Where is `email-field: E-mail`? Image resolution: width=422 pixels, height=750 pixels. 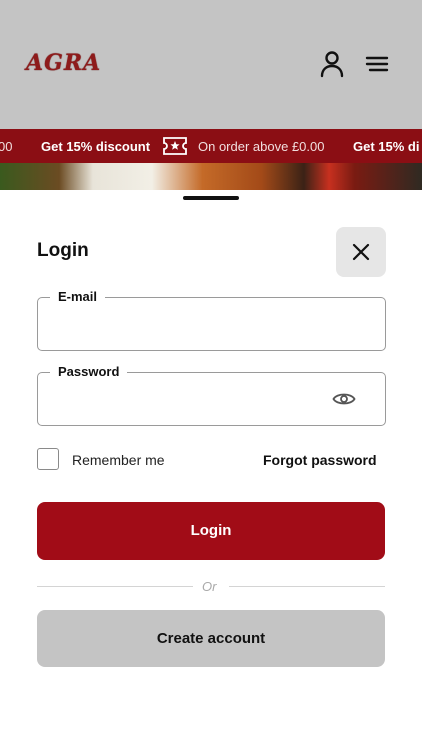
email-field: E-mail is located at coordinates (211, 320).